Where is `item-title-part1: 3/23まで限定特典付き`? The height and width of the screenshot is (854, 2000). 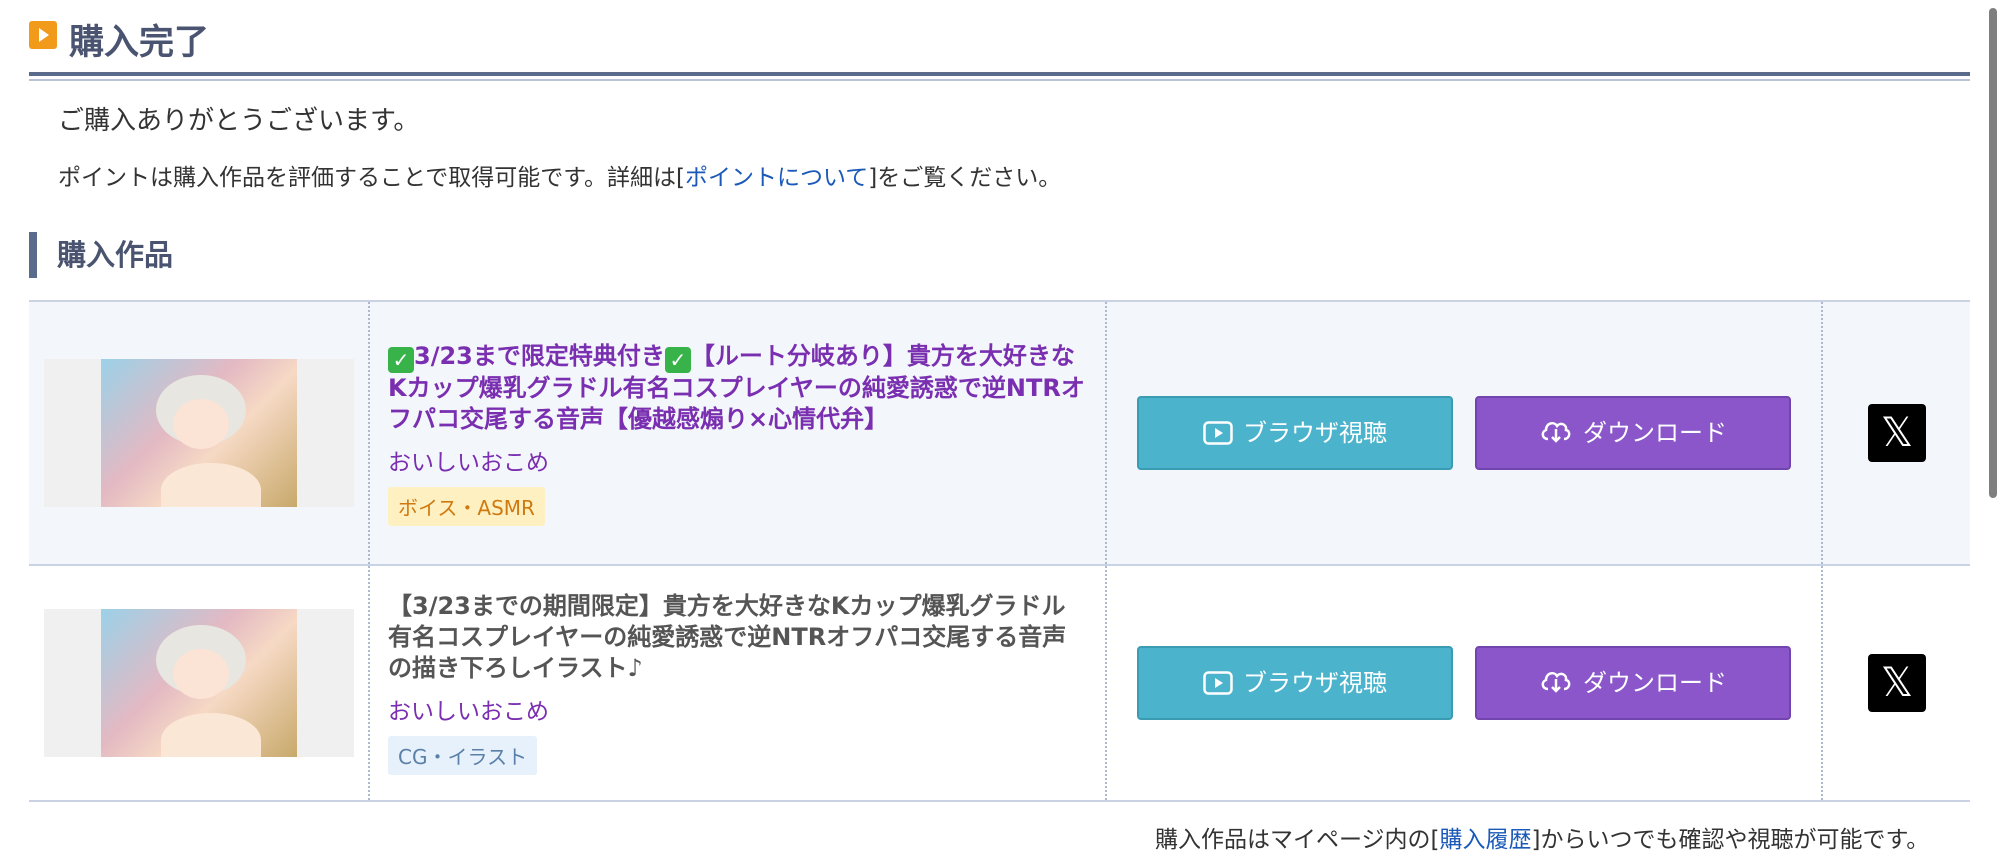 item-title-part1: 3/23まで限定特典付き is located at coordinates (539, 355).